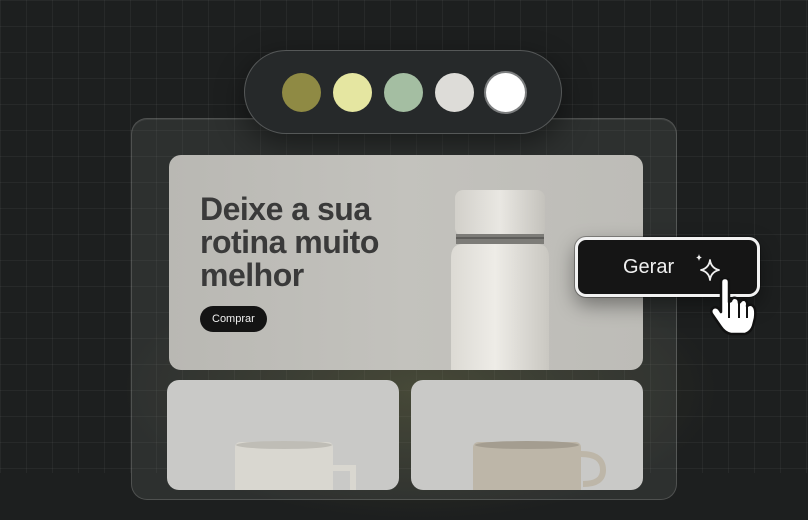 The height and width of the screenshot is (520, 808). What do you see at coordinates (285, 209) in the screenshot?
I see `hero-title-line-1: Deixe a sua` at bounding box center [285, 209].